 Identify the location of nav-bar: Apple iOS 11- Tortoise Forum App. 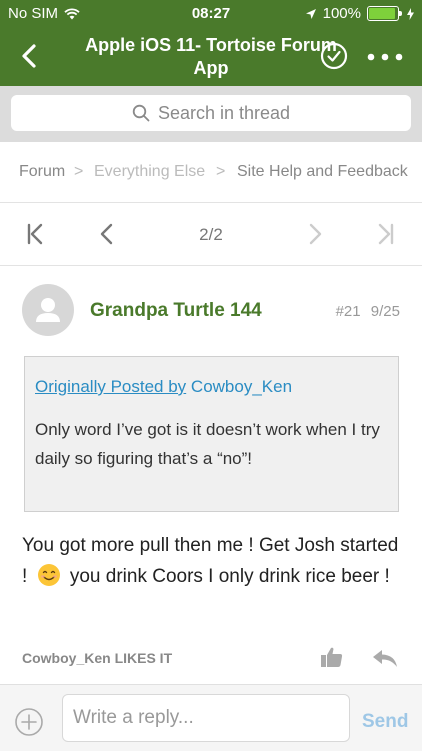
(211, 57).